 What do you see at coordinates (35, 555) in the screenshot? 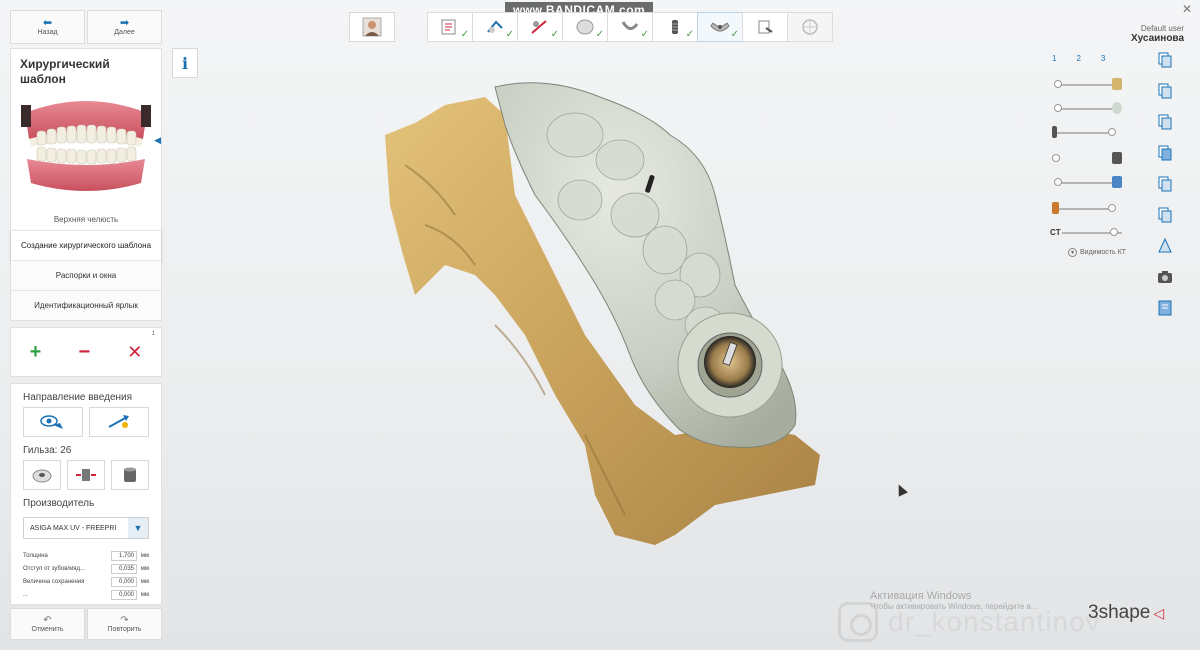
I see `param-name: Толщина` at bounding box center [35, 555].